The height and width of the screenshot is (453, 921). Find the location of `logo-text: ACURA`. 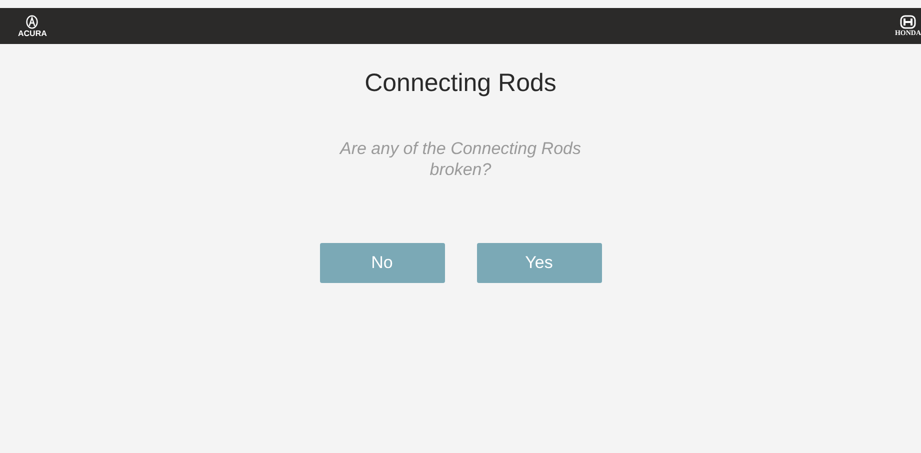

logo-text: ACURA is located at coordinates (32, 34).